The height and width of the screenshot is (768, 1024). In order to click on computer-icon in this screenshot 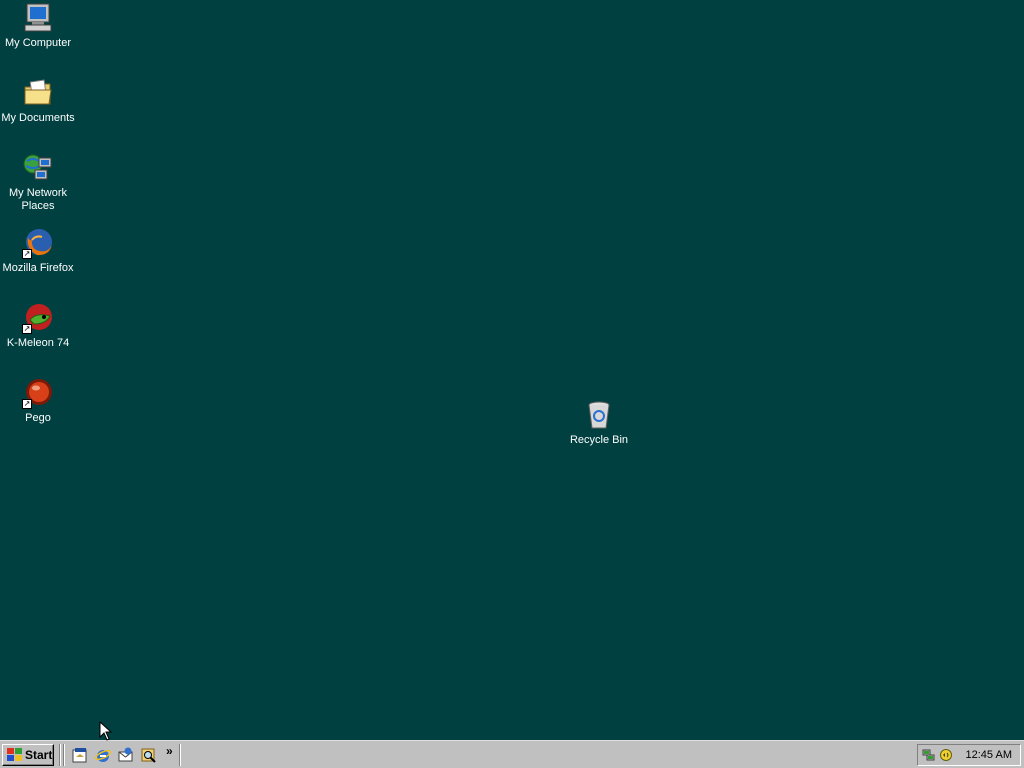, I will do `click(38, 18)`.